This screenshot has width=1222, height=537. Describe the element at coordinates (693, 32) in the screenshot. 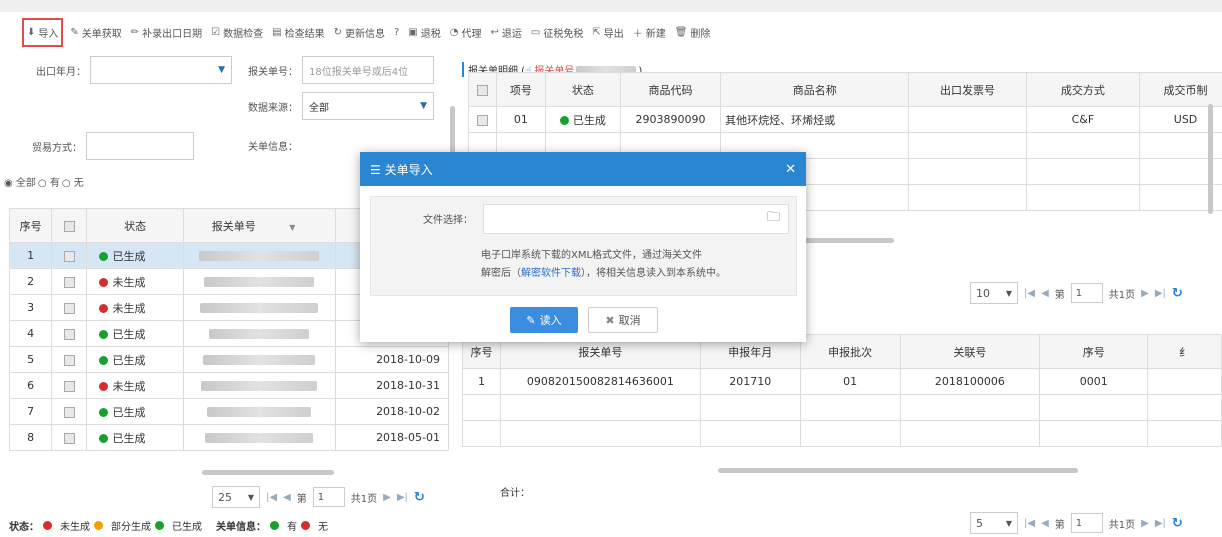

I see `delete-button: 🗑 删除` at that location.